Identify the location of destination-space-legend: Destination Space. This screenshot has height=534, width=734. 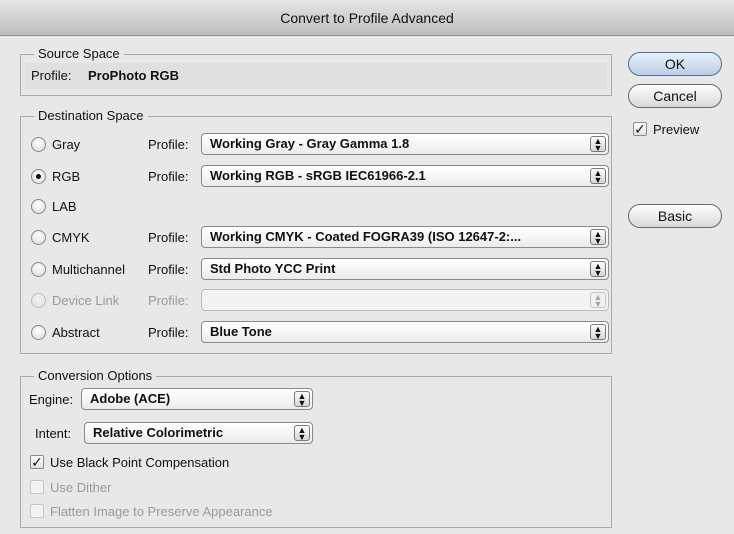
(91, 116).